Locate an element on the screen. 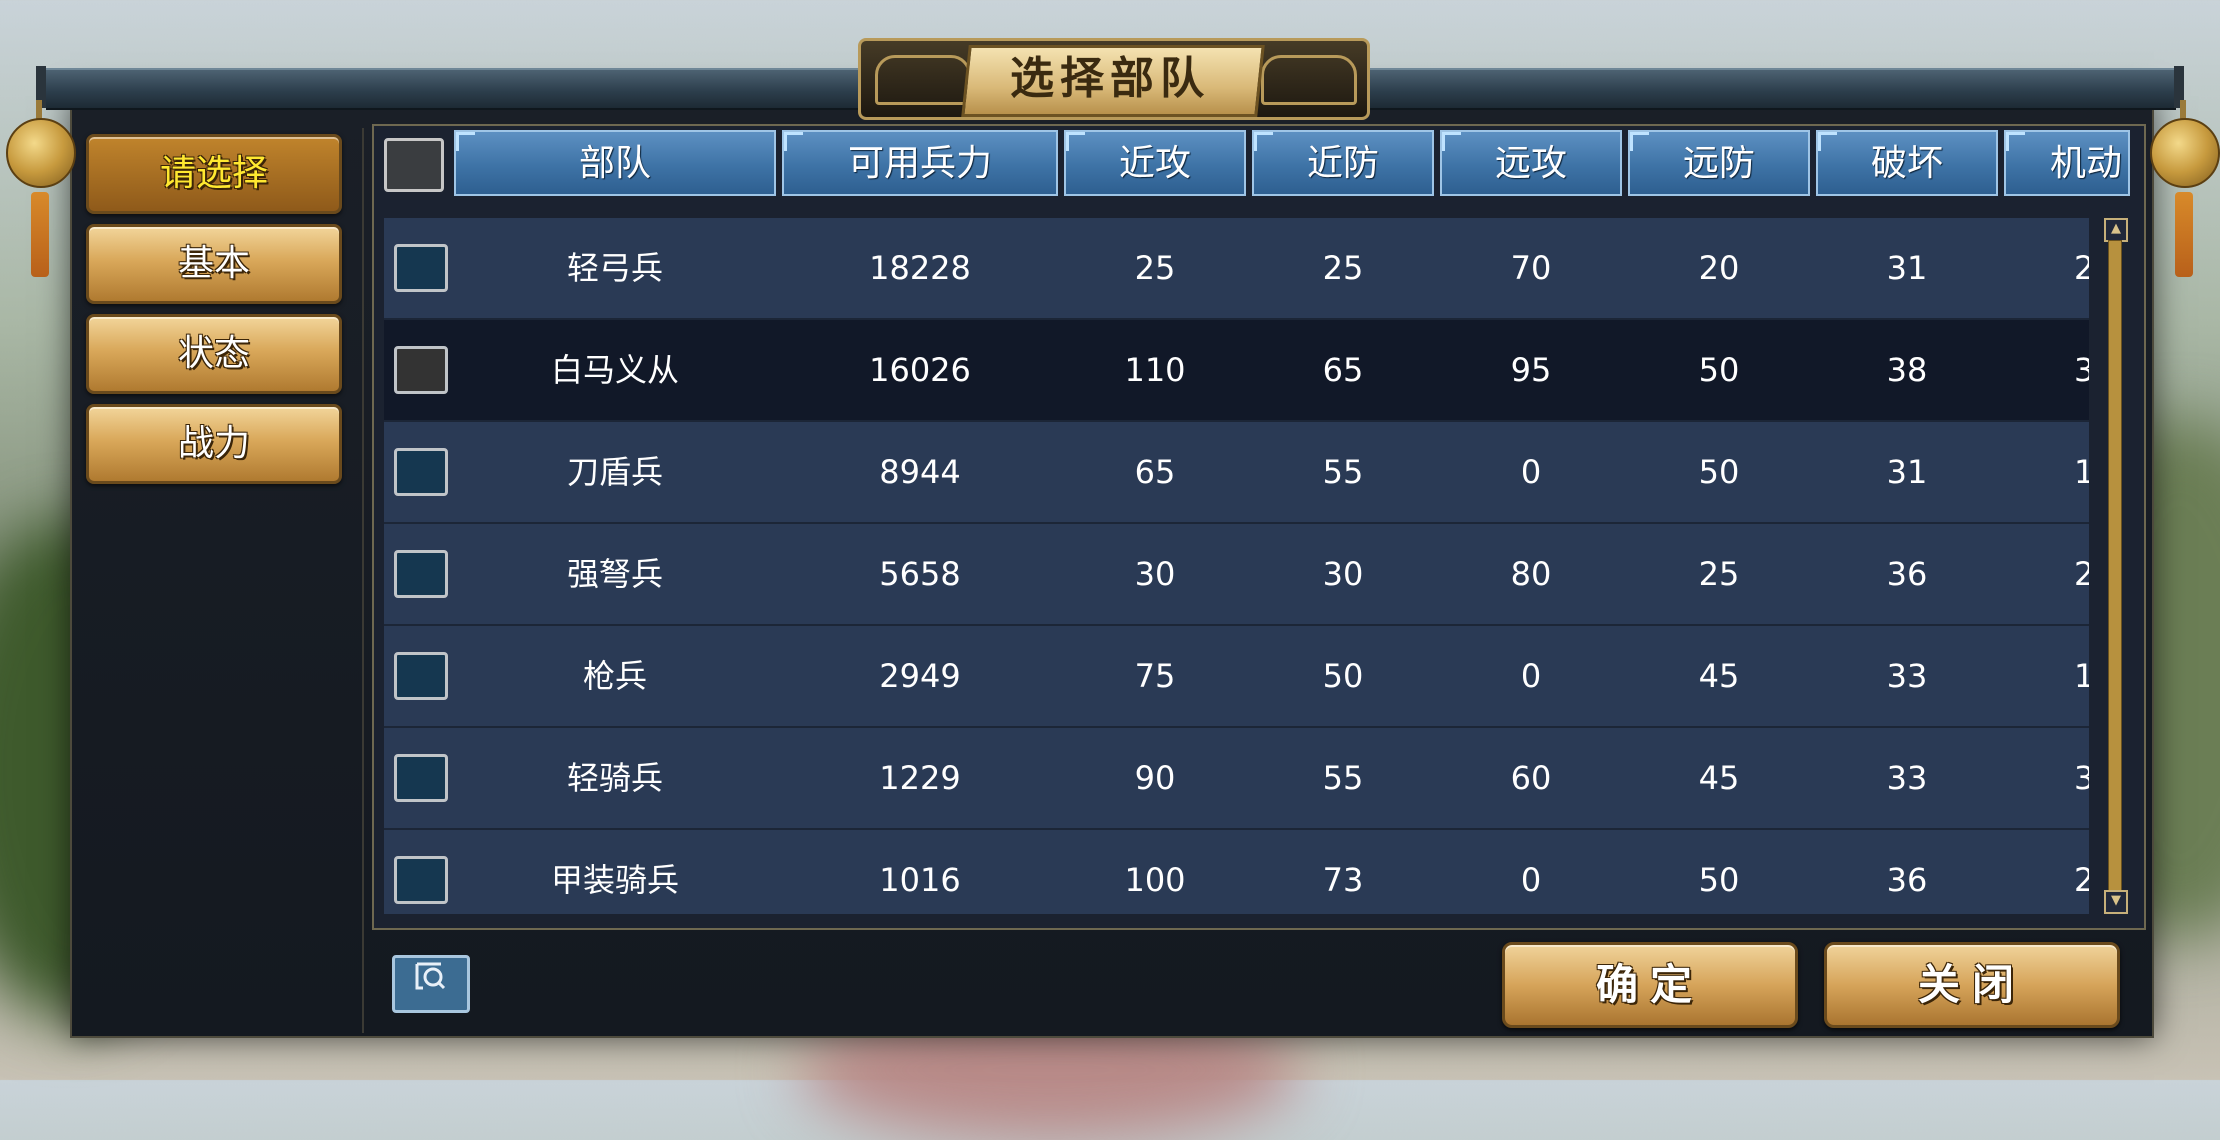 Image resolution: width=2220 pixels, height=1140 pixels. chevron-up-icon: ▲ is located at coordinates (2116, 230).